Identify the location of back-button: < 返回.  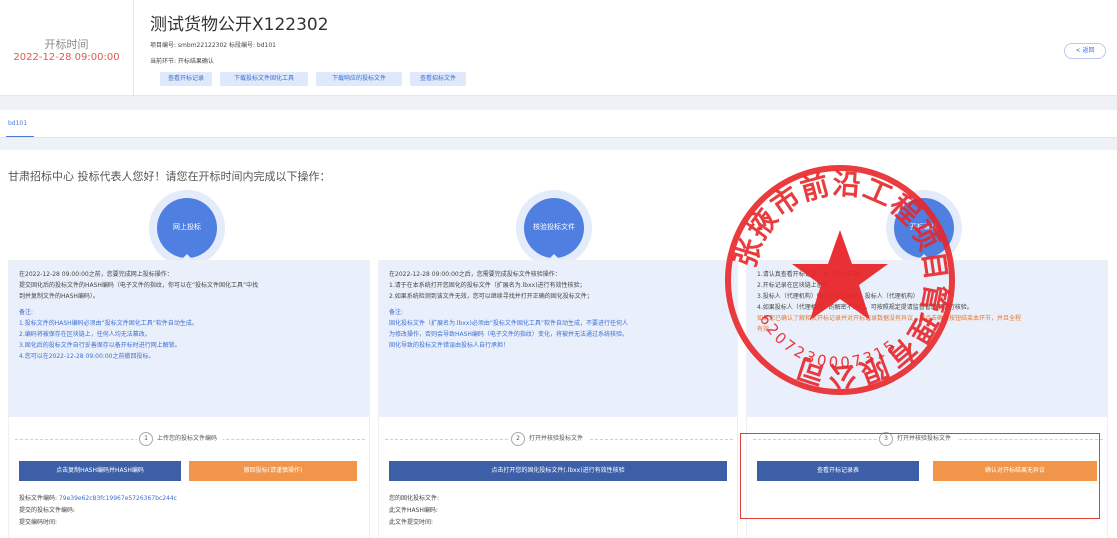
(1085, 51).